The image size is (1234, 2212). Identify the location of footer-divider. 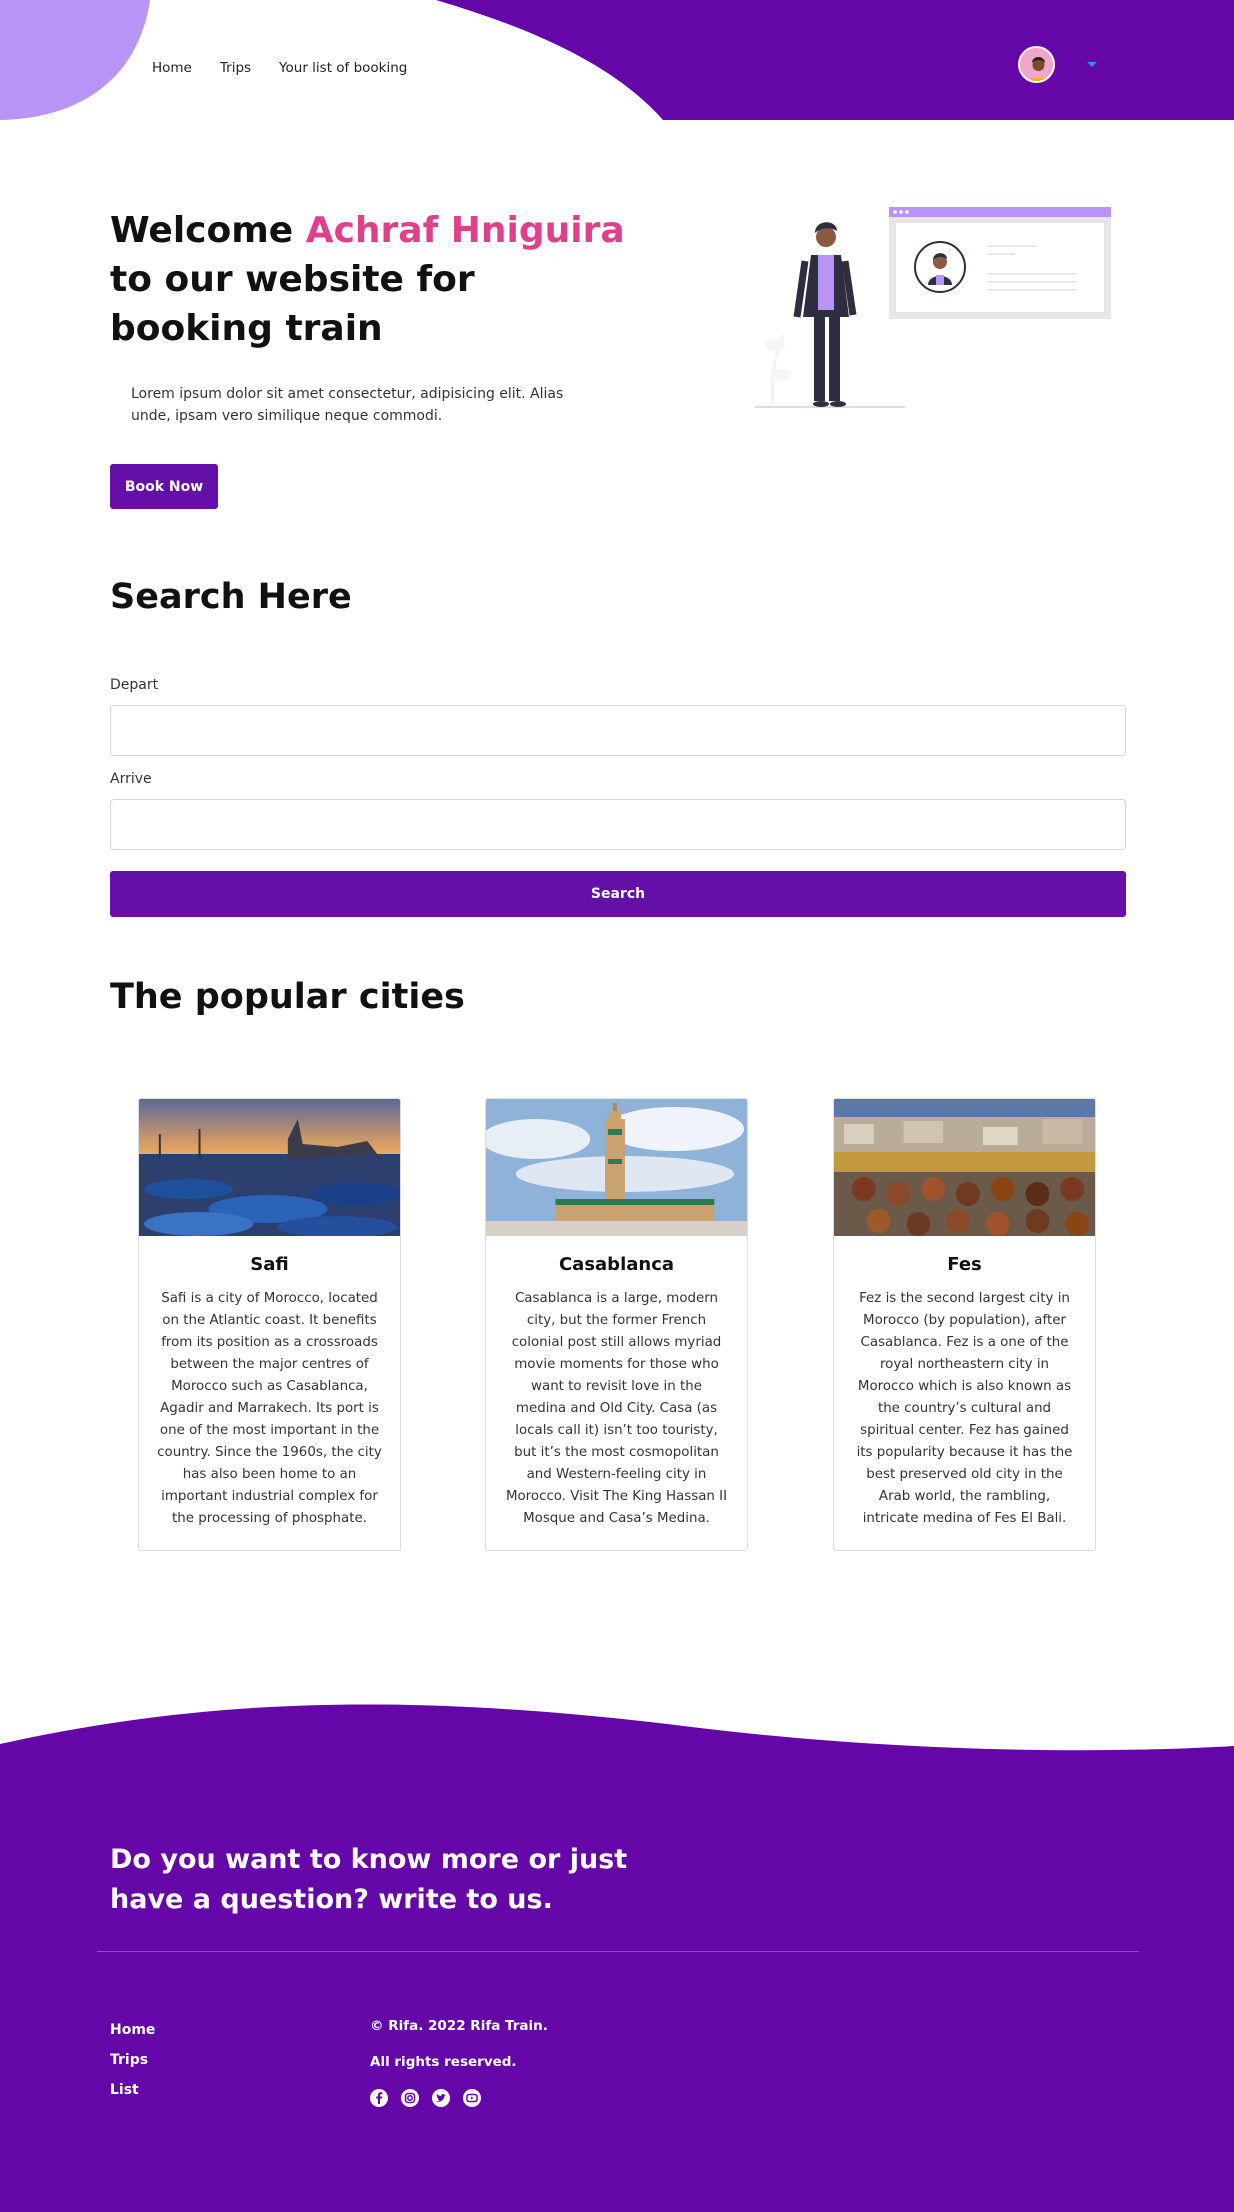
(618, 1951).